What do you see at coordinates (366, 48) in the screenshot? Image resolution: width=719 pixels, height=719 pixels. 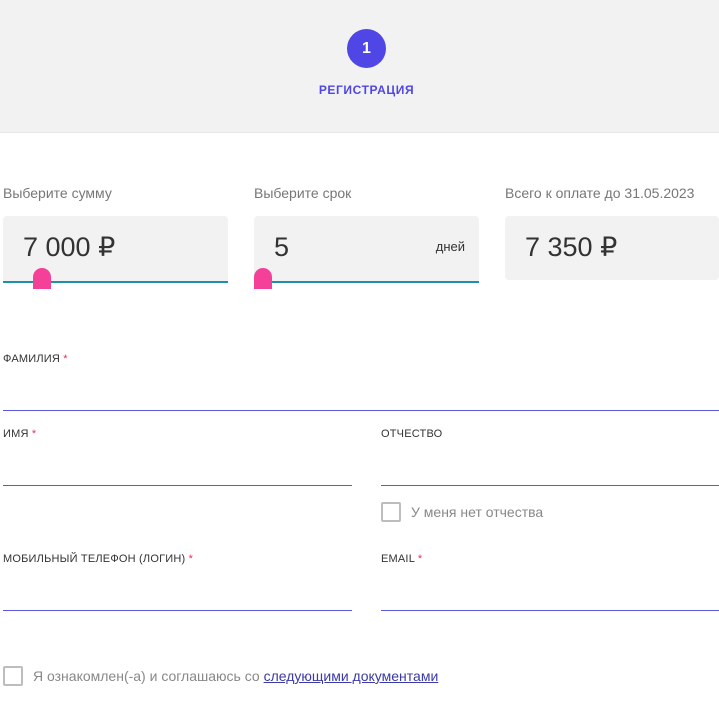 I see `step-number-badge: 1` at bounding box center [366, 48].